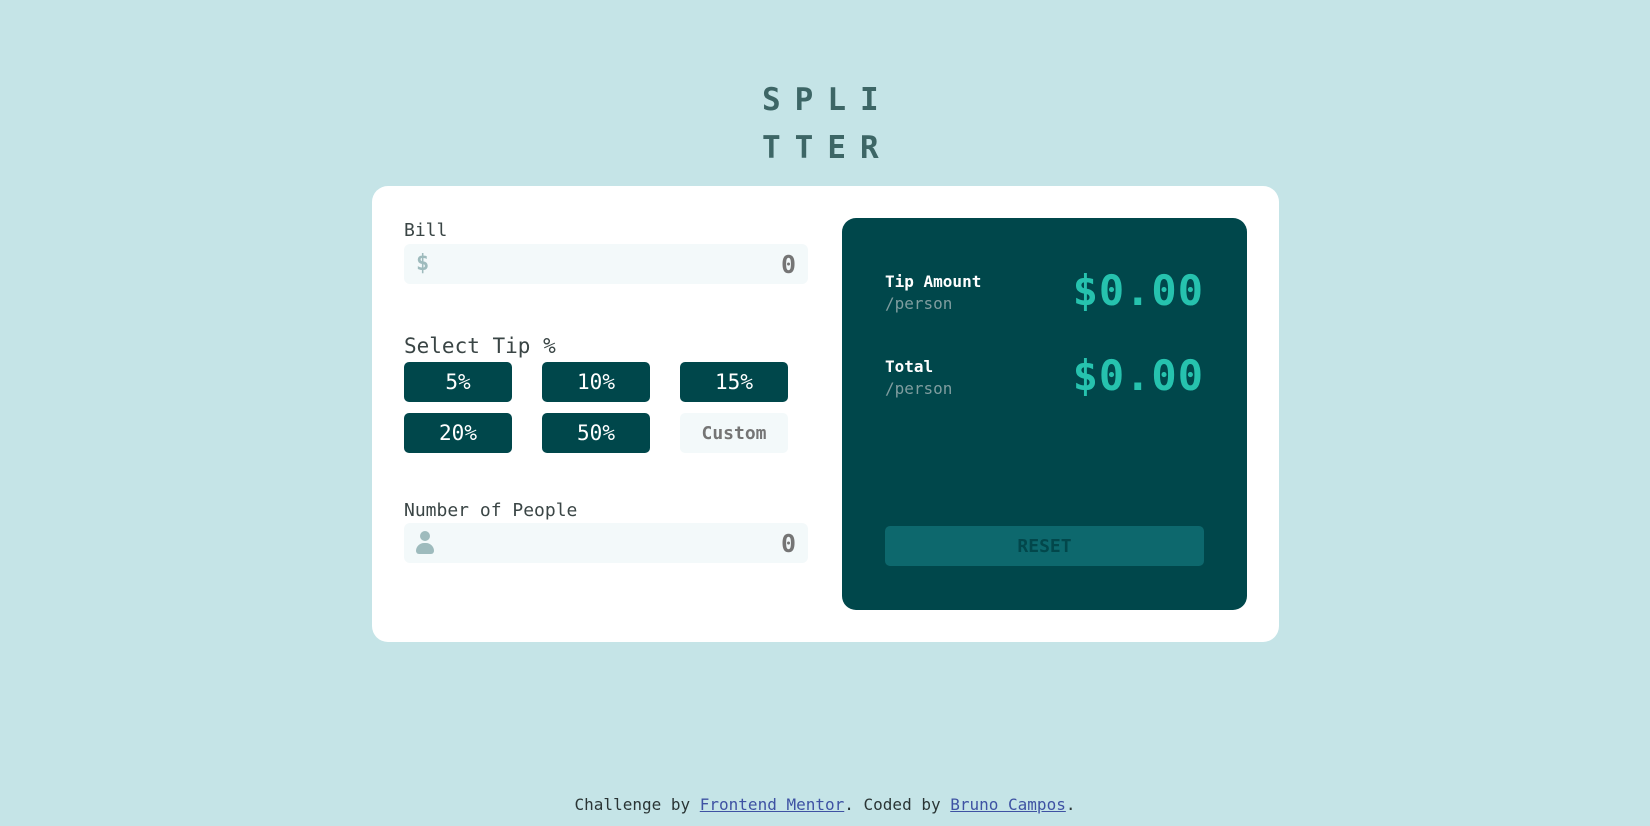  Describe the element at coordinates (637, 804) in the screenshot. I see `footer-prefix: Challenge by` at that location.